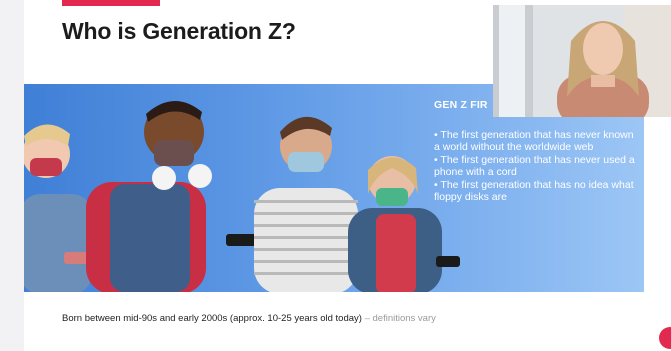 Image resolution: width=671 pixels, height=351 pixels. I want to click on presenter-webcam-tile, so click(582, 61).